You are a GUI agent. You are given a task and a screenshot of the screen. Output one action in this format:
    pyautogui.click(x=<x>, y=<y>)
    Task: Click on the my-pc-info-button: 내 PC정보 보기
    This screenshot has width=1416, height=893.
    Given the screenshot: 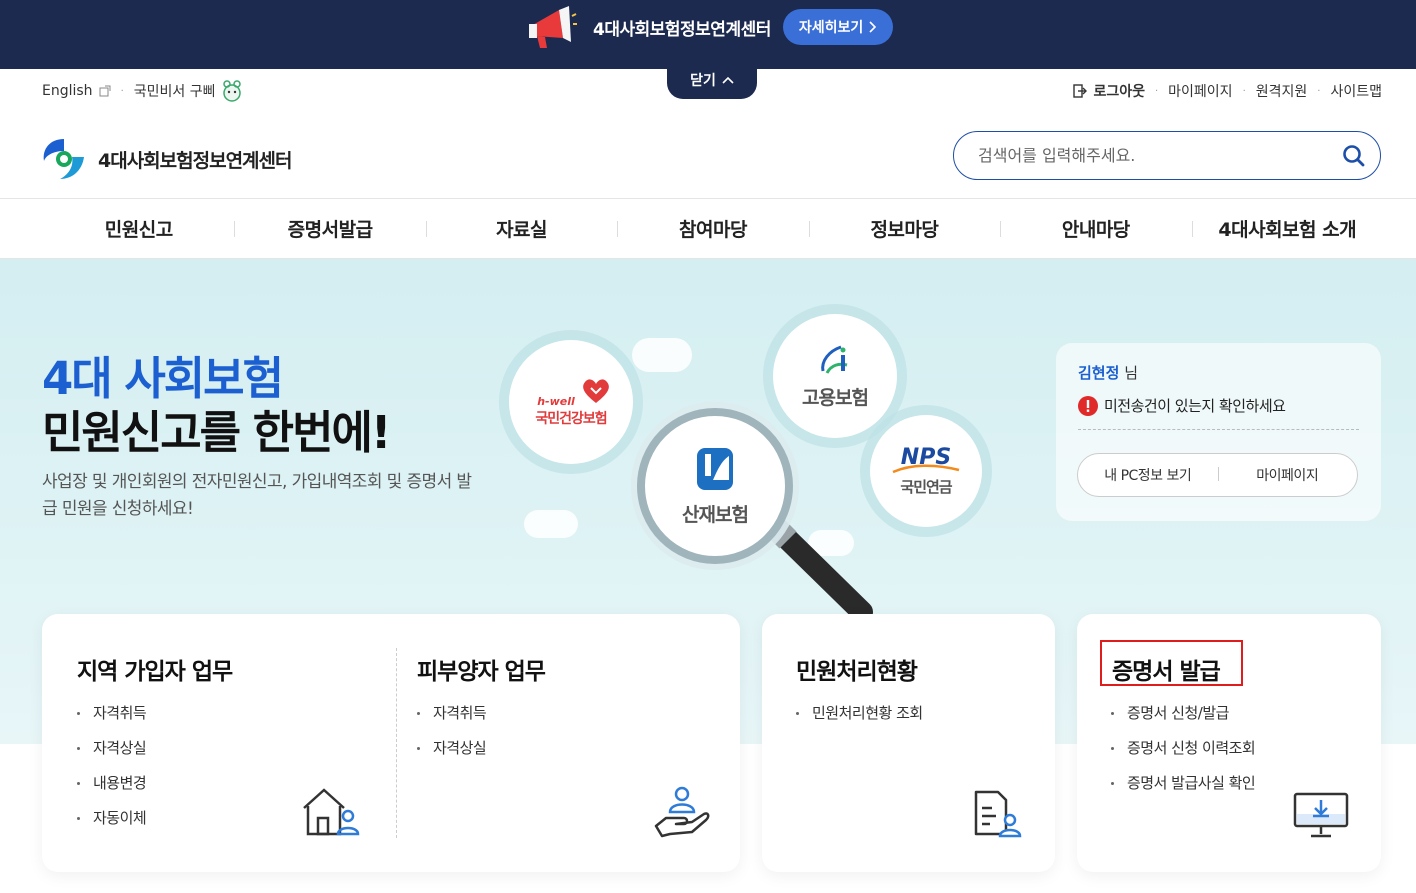 What is the action you would take?
    pyautogui.click(x=1148, y=475)
    